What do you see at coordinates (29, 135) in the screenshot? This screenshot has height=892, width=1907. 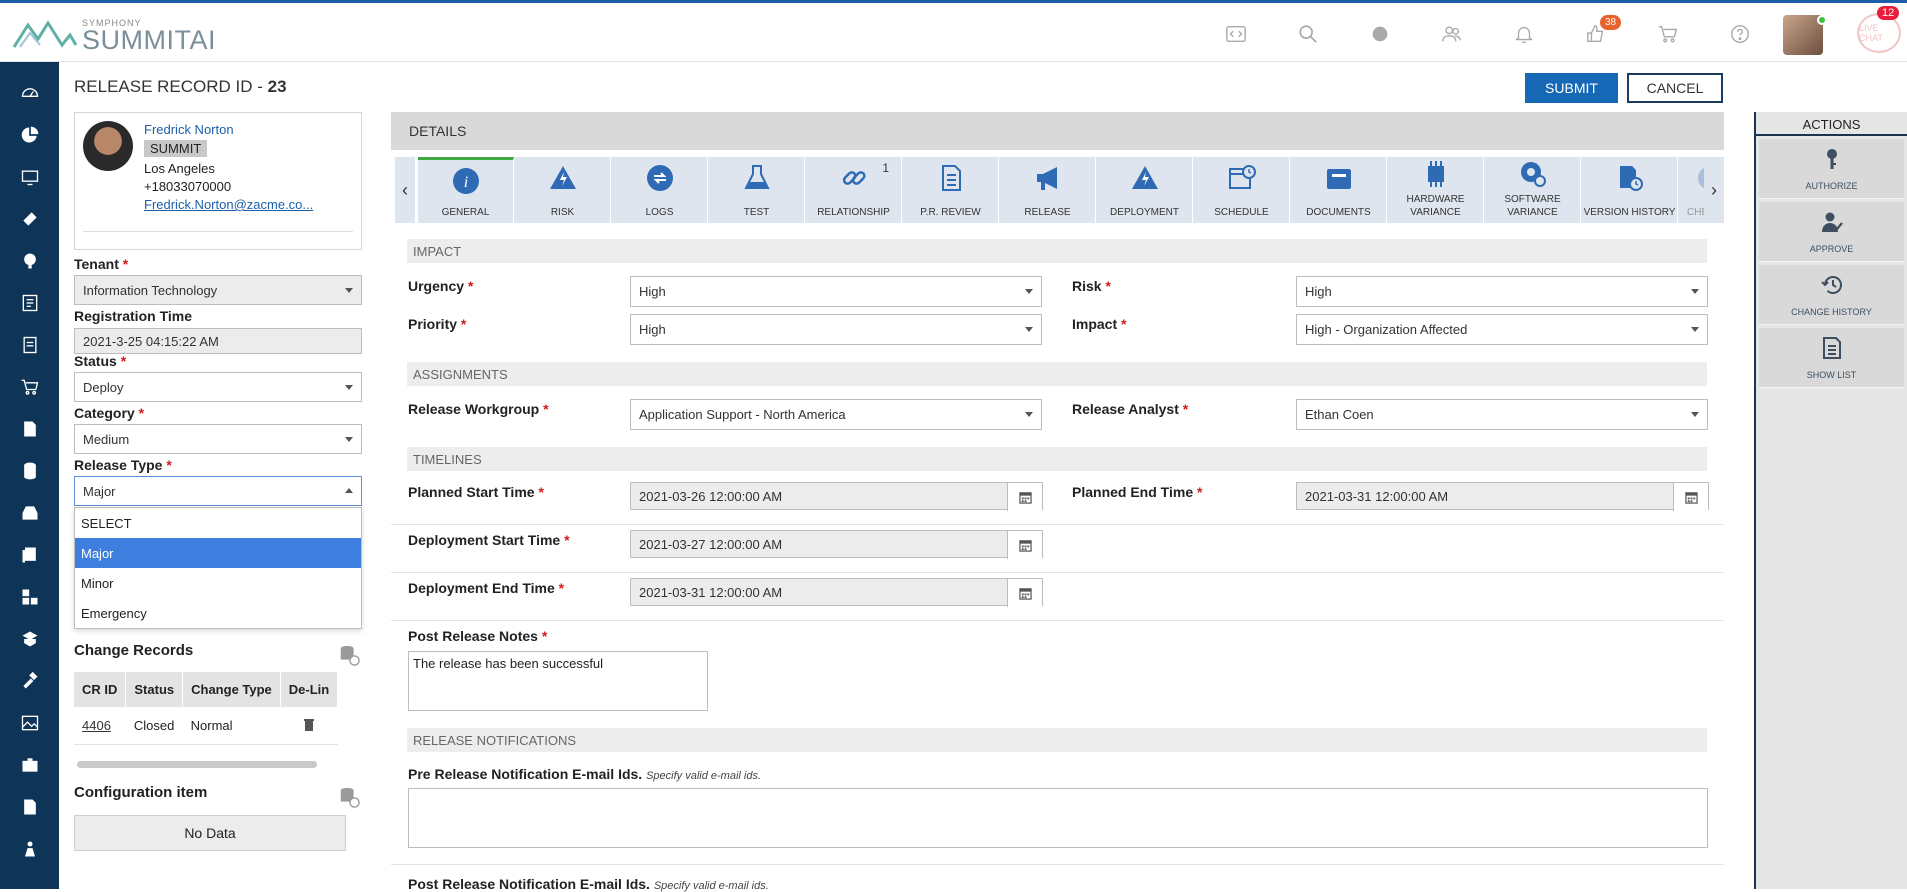 I see `pie-chart-icon` at bounding box center [29, 135].